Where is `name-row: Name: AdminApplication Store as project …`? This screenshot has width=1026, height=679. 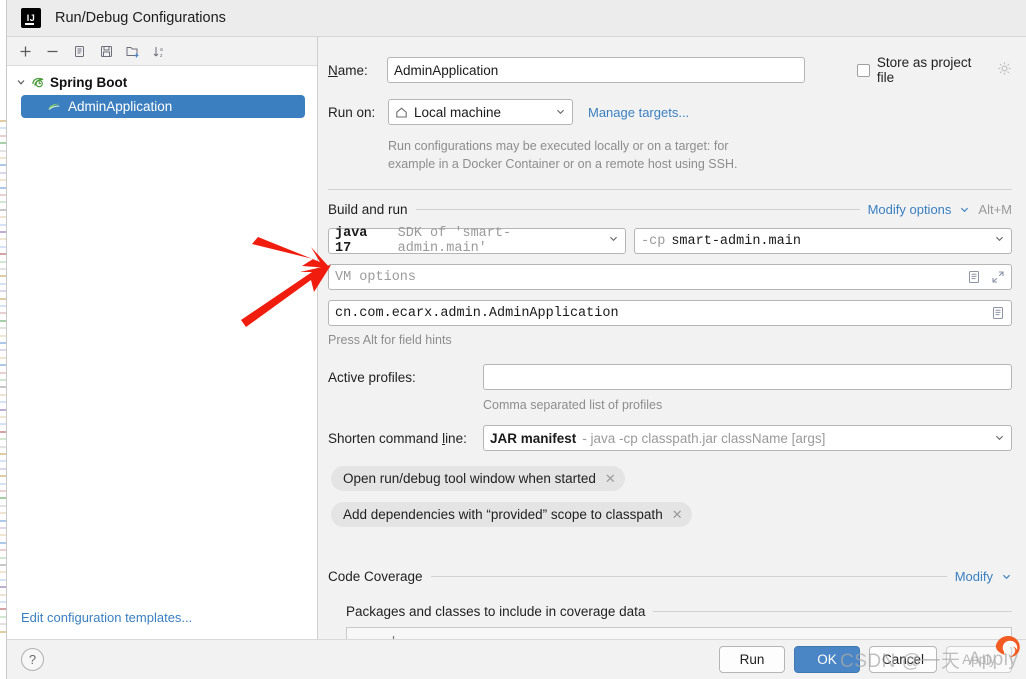
name-row: Name: AdminApplication Store as project … is located at coordinates (670, 70).